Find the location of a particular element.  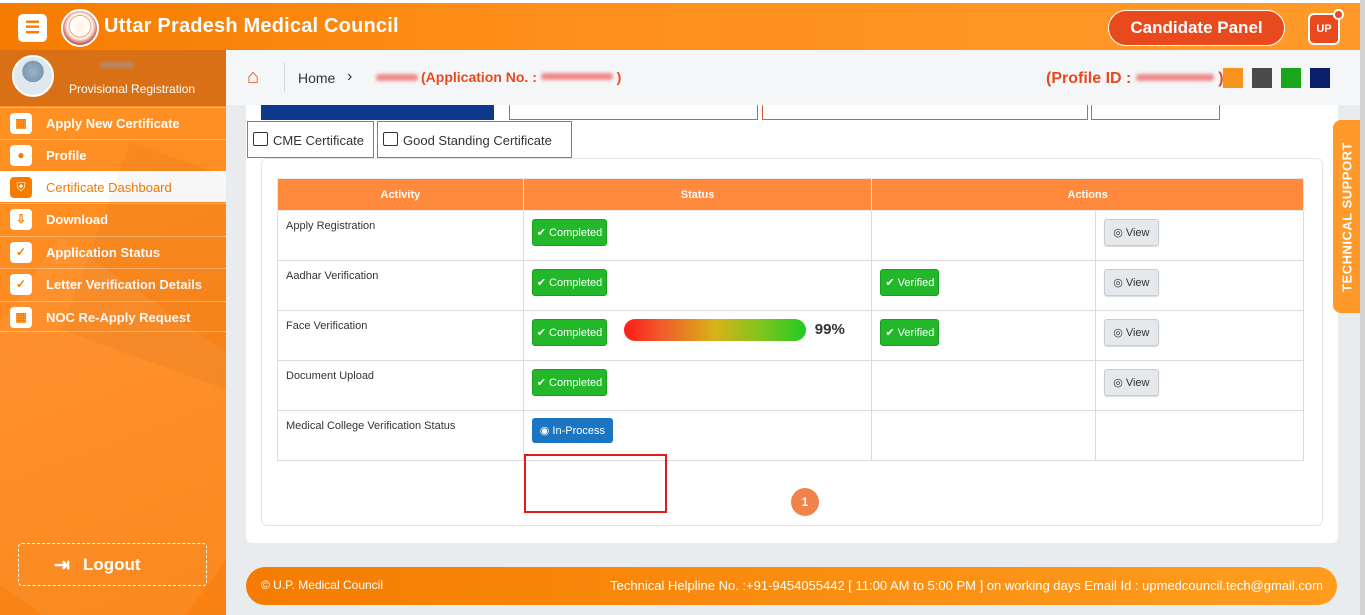

pagination-page: 1 is located at coordinates (805, 502).